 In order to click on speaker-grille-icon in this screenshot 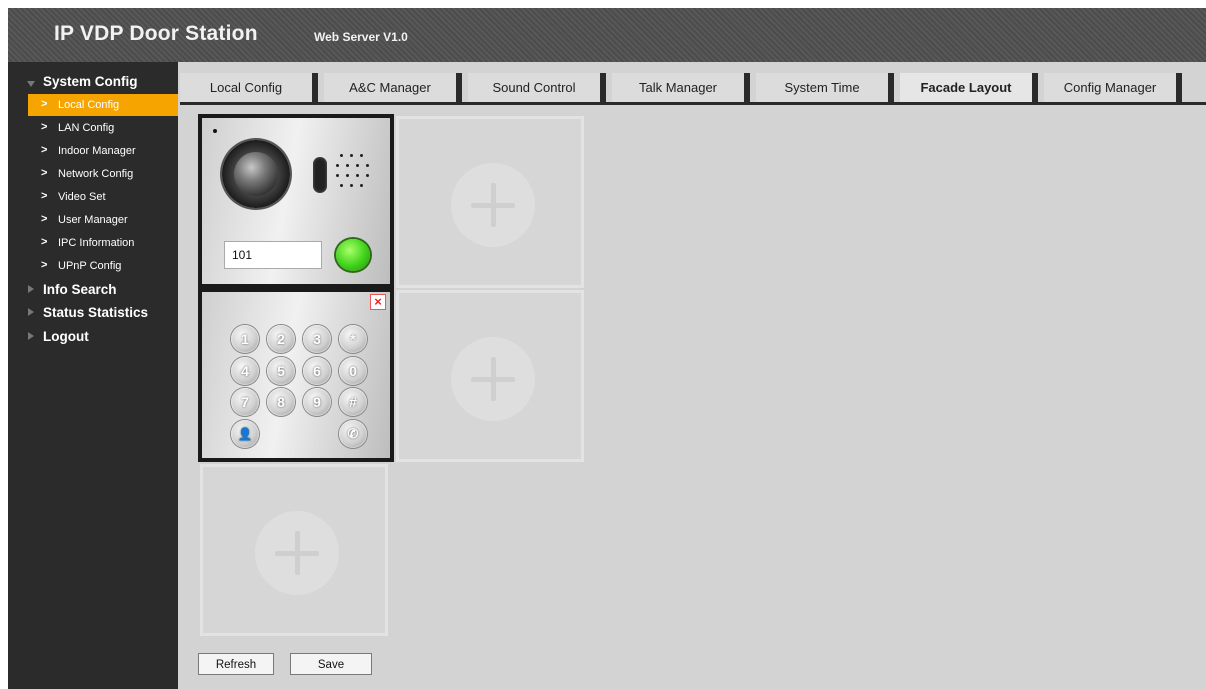, I will do `click(356, 174)`.